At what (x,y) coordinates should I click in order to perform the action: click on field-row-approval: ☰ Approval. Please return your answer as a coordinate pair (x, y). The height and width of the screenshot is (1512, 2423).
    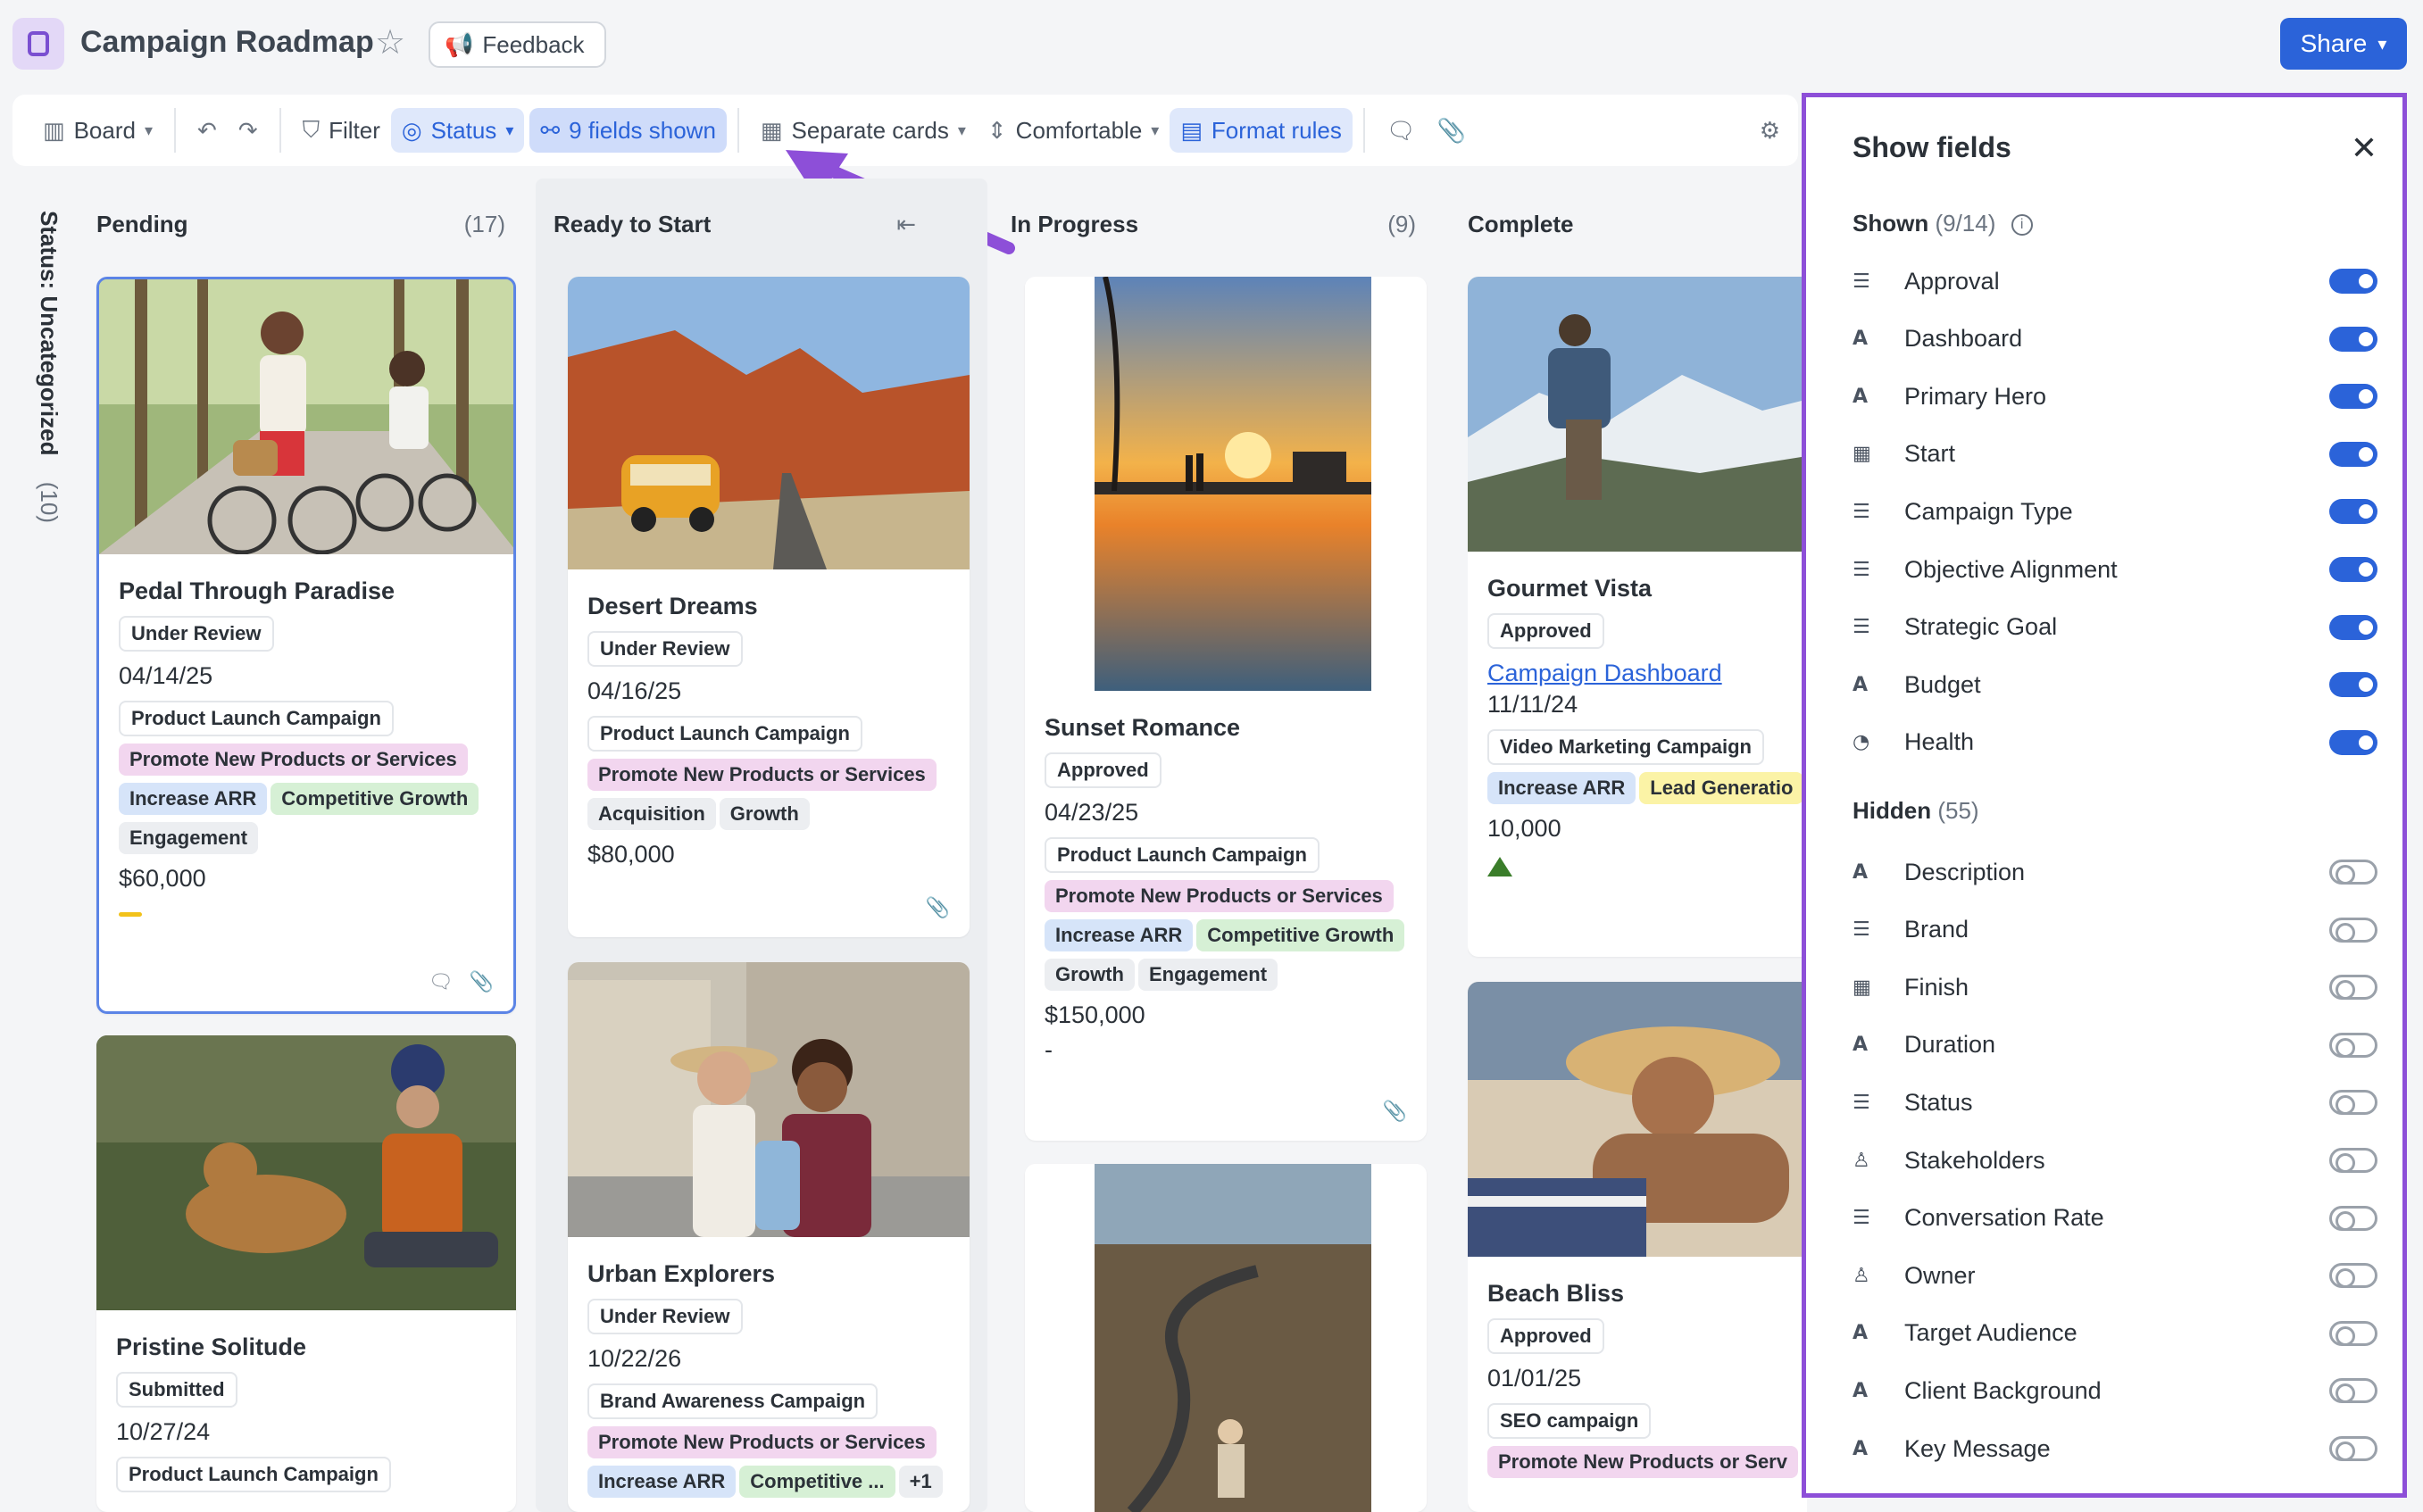
    Looking at the image, I should click on (2115, 281).